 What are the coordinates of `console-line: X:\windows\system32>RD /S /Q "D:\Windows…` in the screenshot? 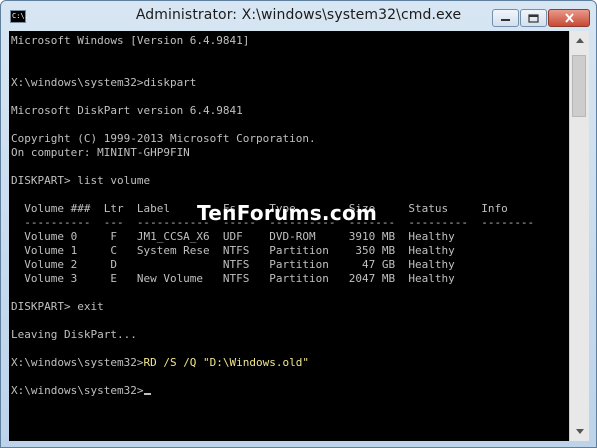 It's located at (160, 363).